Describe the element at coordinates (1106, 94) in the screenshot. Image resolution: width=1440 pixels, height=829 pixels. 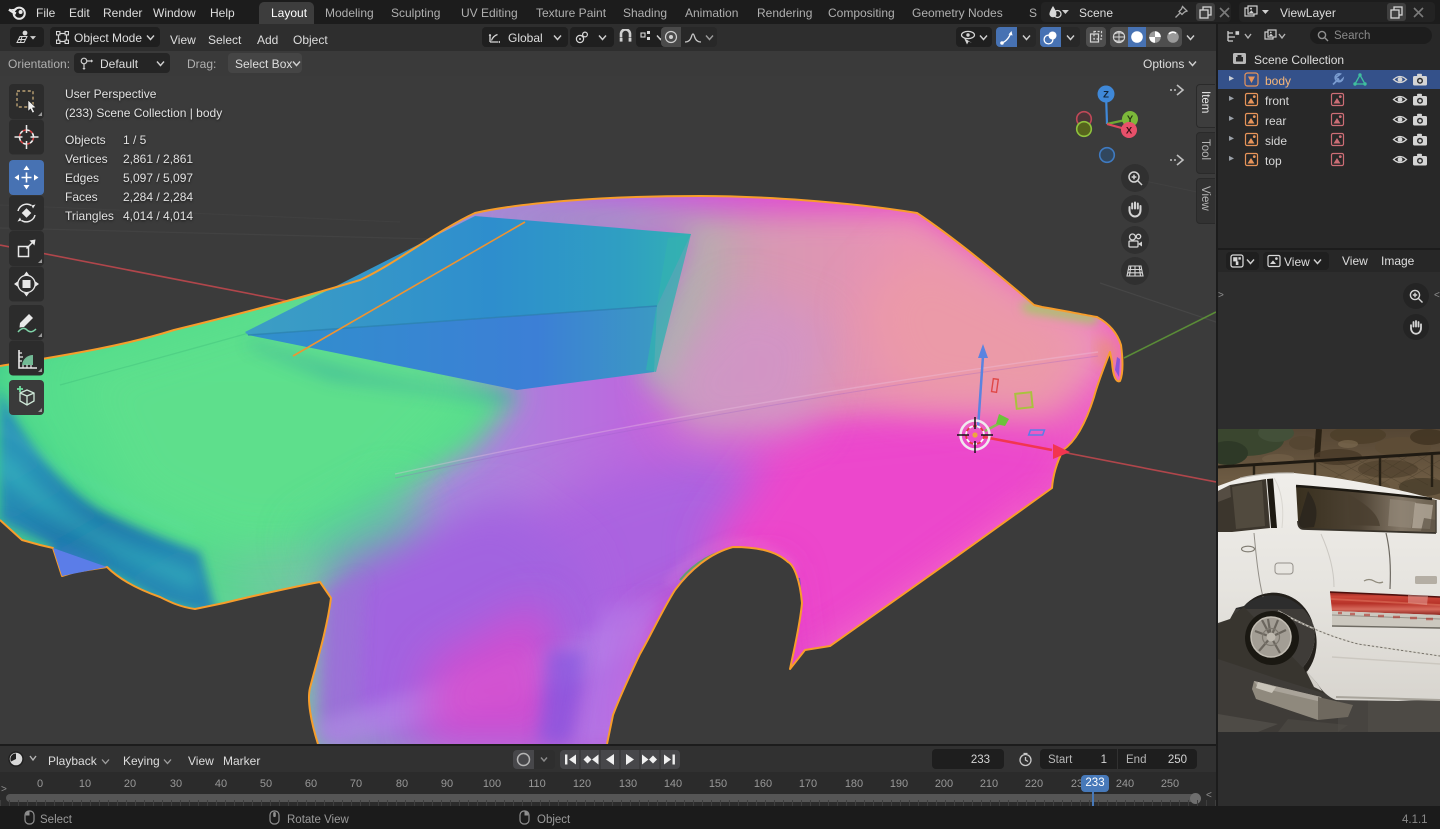
I see `svg-text: Z` at that location.